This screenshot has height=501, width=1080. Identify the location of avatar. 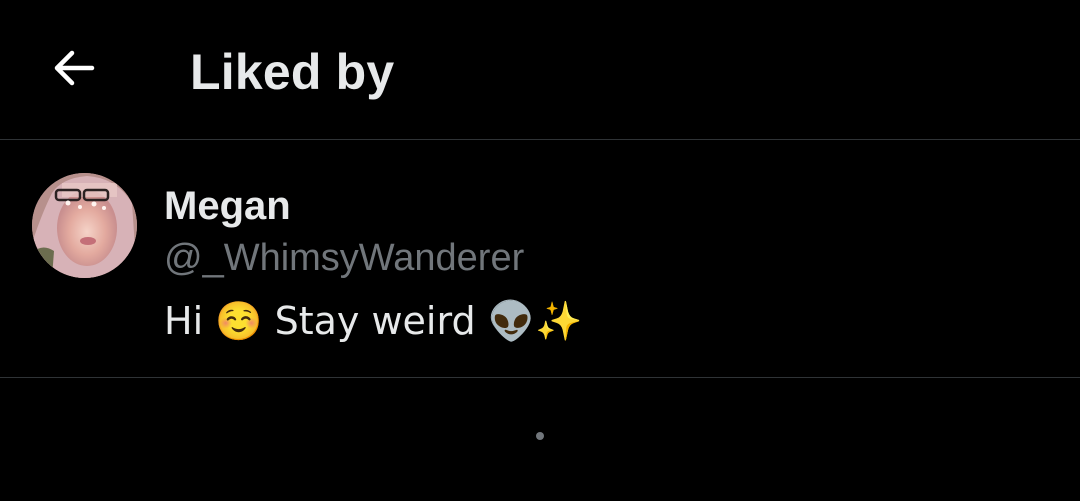
(84, 225).